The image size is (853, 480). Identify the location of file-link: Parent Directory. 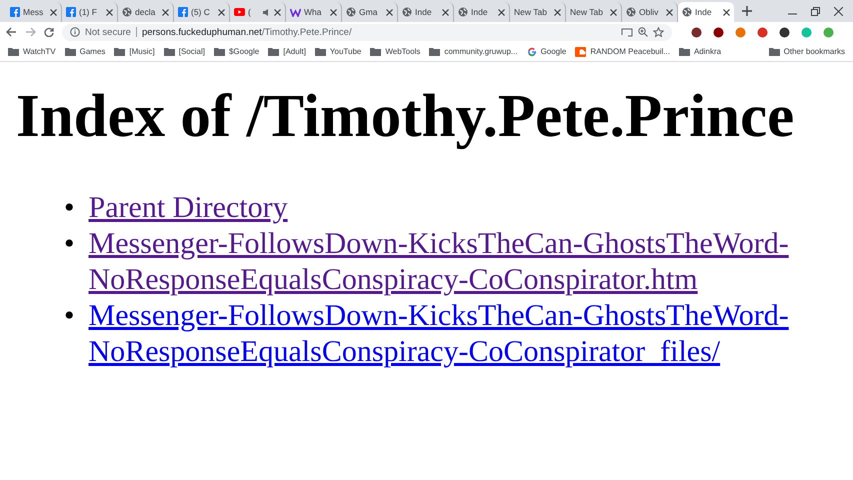
(441, 208).